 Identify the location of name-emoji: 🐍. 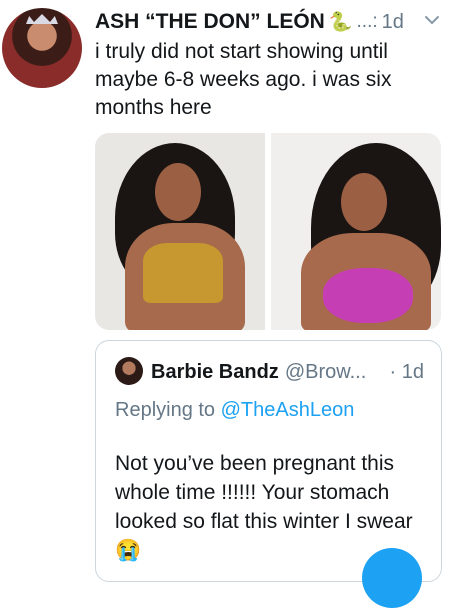
(340, 22).